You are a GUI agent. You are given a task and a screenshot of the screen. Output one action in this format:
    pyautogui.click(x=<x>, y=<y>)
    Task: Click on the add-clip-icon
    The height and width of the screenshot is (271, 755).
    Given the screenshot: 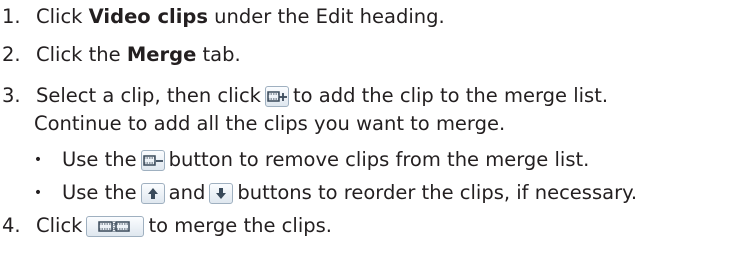 What is the action you would take?
    pyautogui.click(x=276, y=96)
    